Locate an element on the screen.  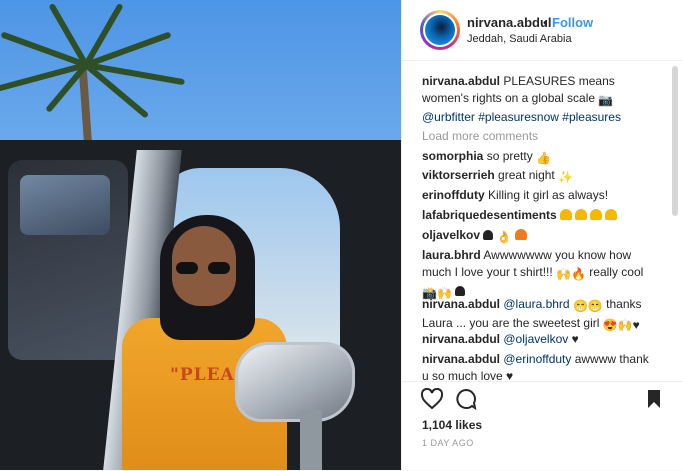
window-reflection is located at coordinates (65, 205).